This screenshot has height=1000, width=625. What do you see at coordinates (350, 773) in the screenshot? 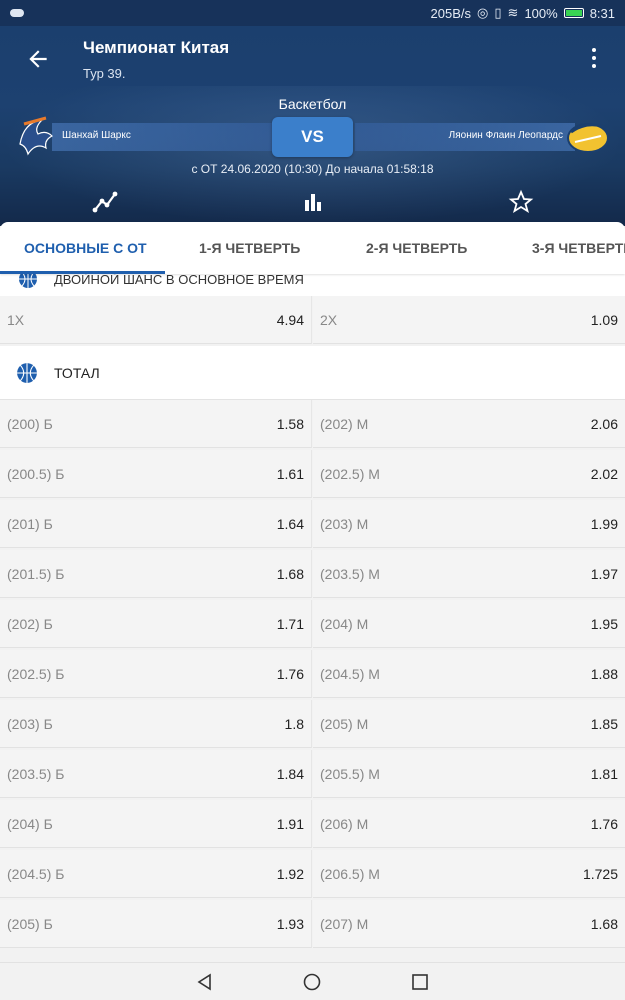
I see `outcome-label: (205.5) М` at bounding box center [350, 773].